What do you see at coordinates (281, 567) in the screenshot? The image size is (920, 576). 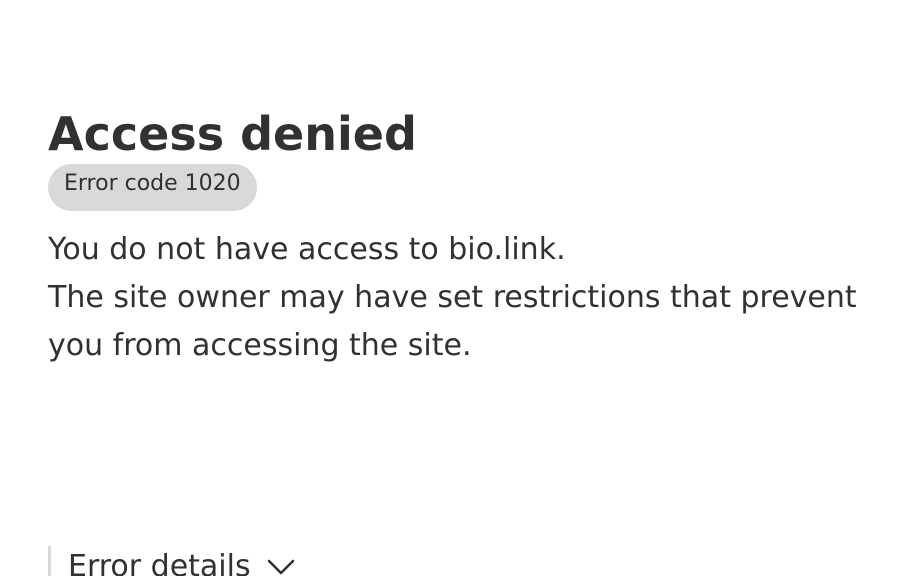 I see `chevron-down-icon` at bounding box center [281, 567].